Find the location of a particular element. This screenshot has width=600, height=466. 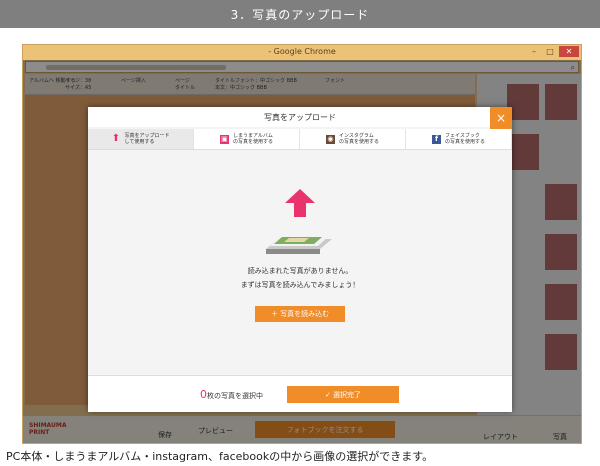

tab-facebook: f フェイスブック の写真を使用する is located at coordinates (459, 139).